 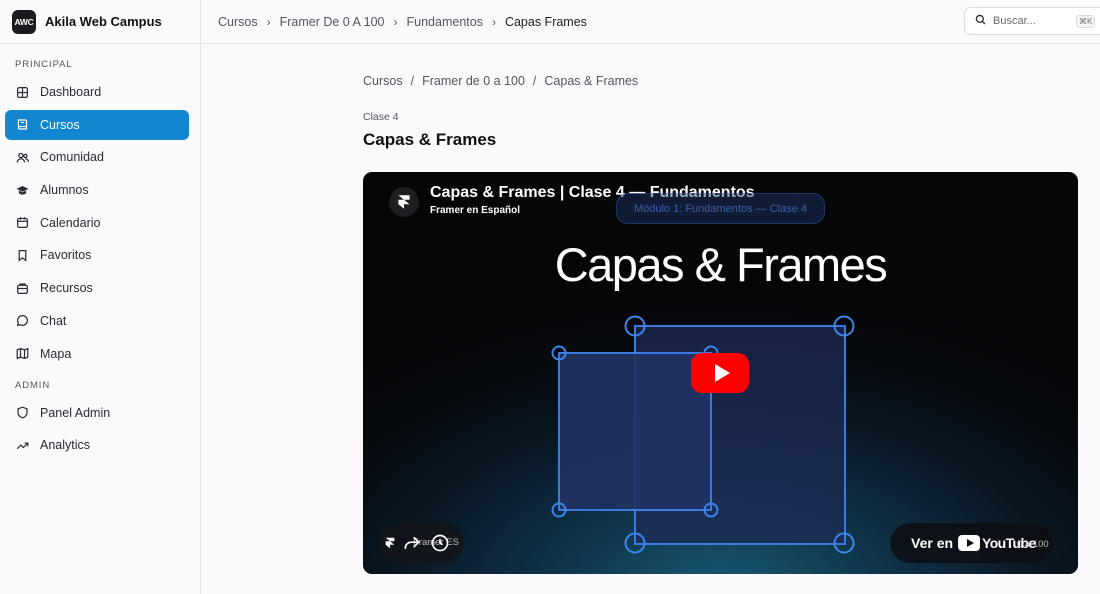 What do you see at coordinates (65, 445) in the screenshot?
I see `sidebar-item-label: Analytics` at bounding box center [65, 445].